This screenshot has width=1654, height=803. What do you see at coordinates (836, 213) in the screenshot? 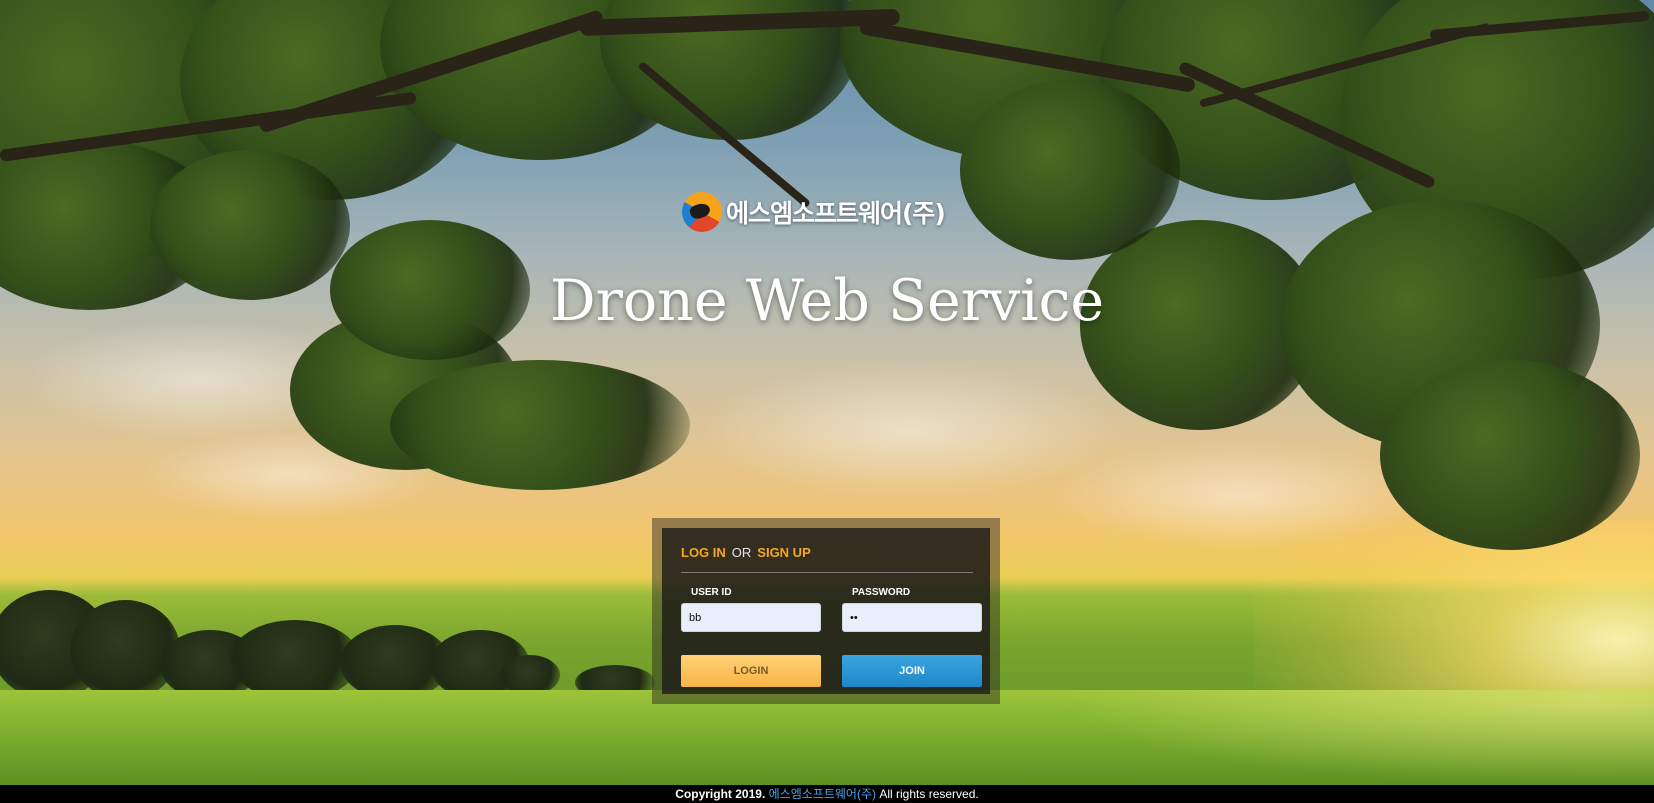
I see `brand-name: 에스엠소프트웨어(주)` at bounding box center [836, 213].